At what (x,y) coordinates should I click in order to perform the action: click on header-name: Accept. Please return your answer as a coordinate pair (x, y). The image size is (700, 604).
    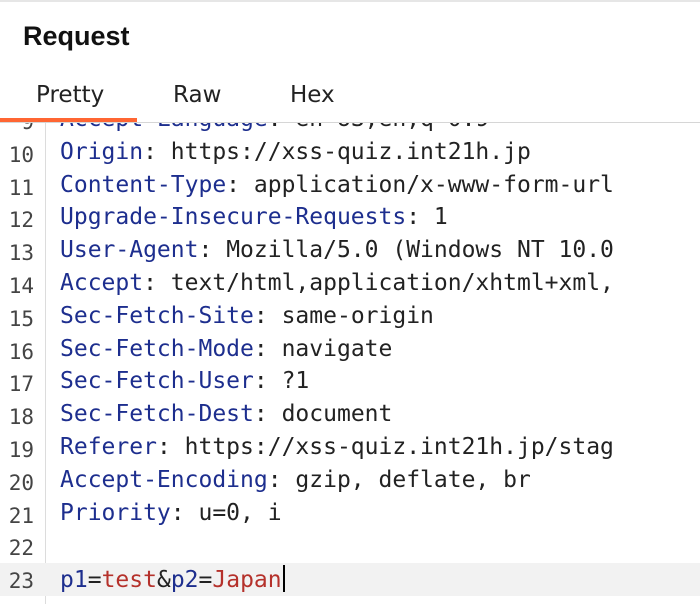
    Looking at the image, I should click on (102, 282).